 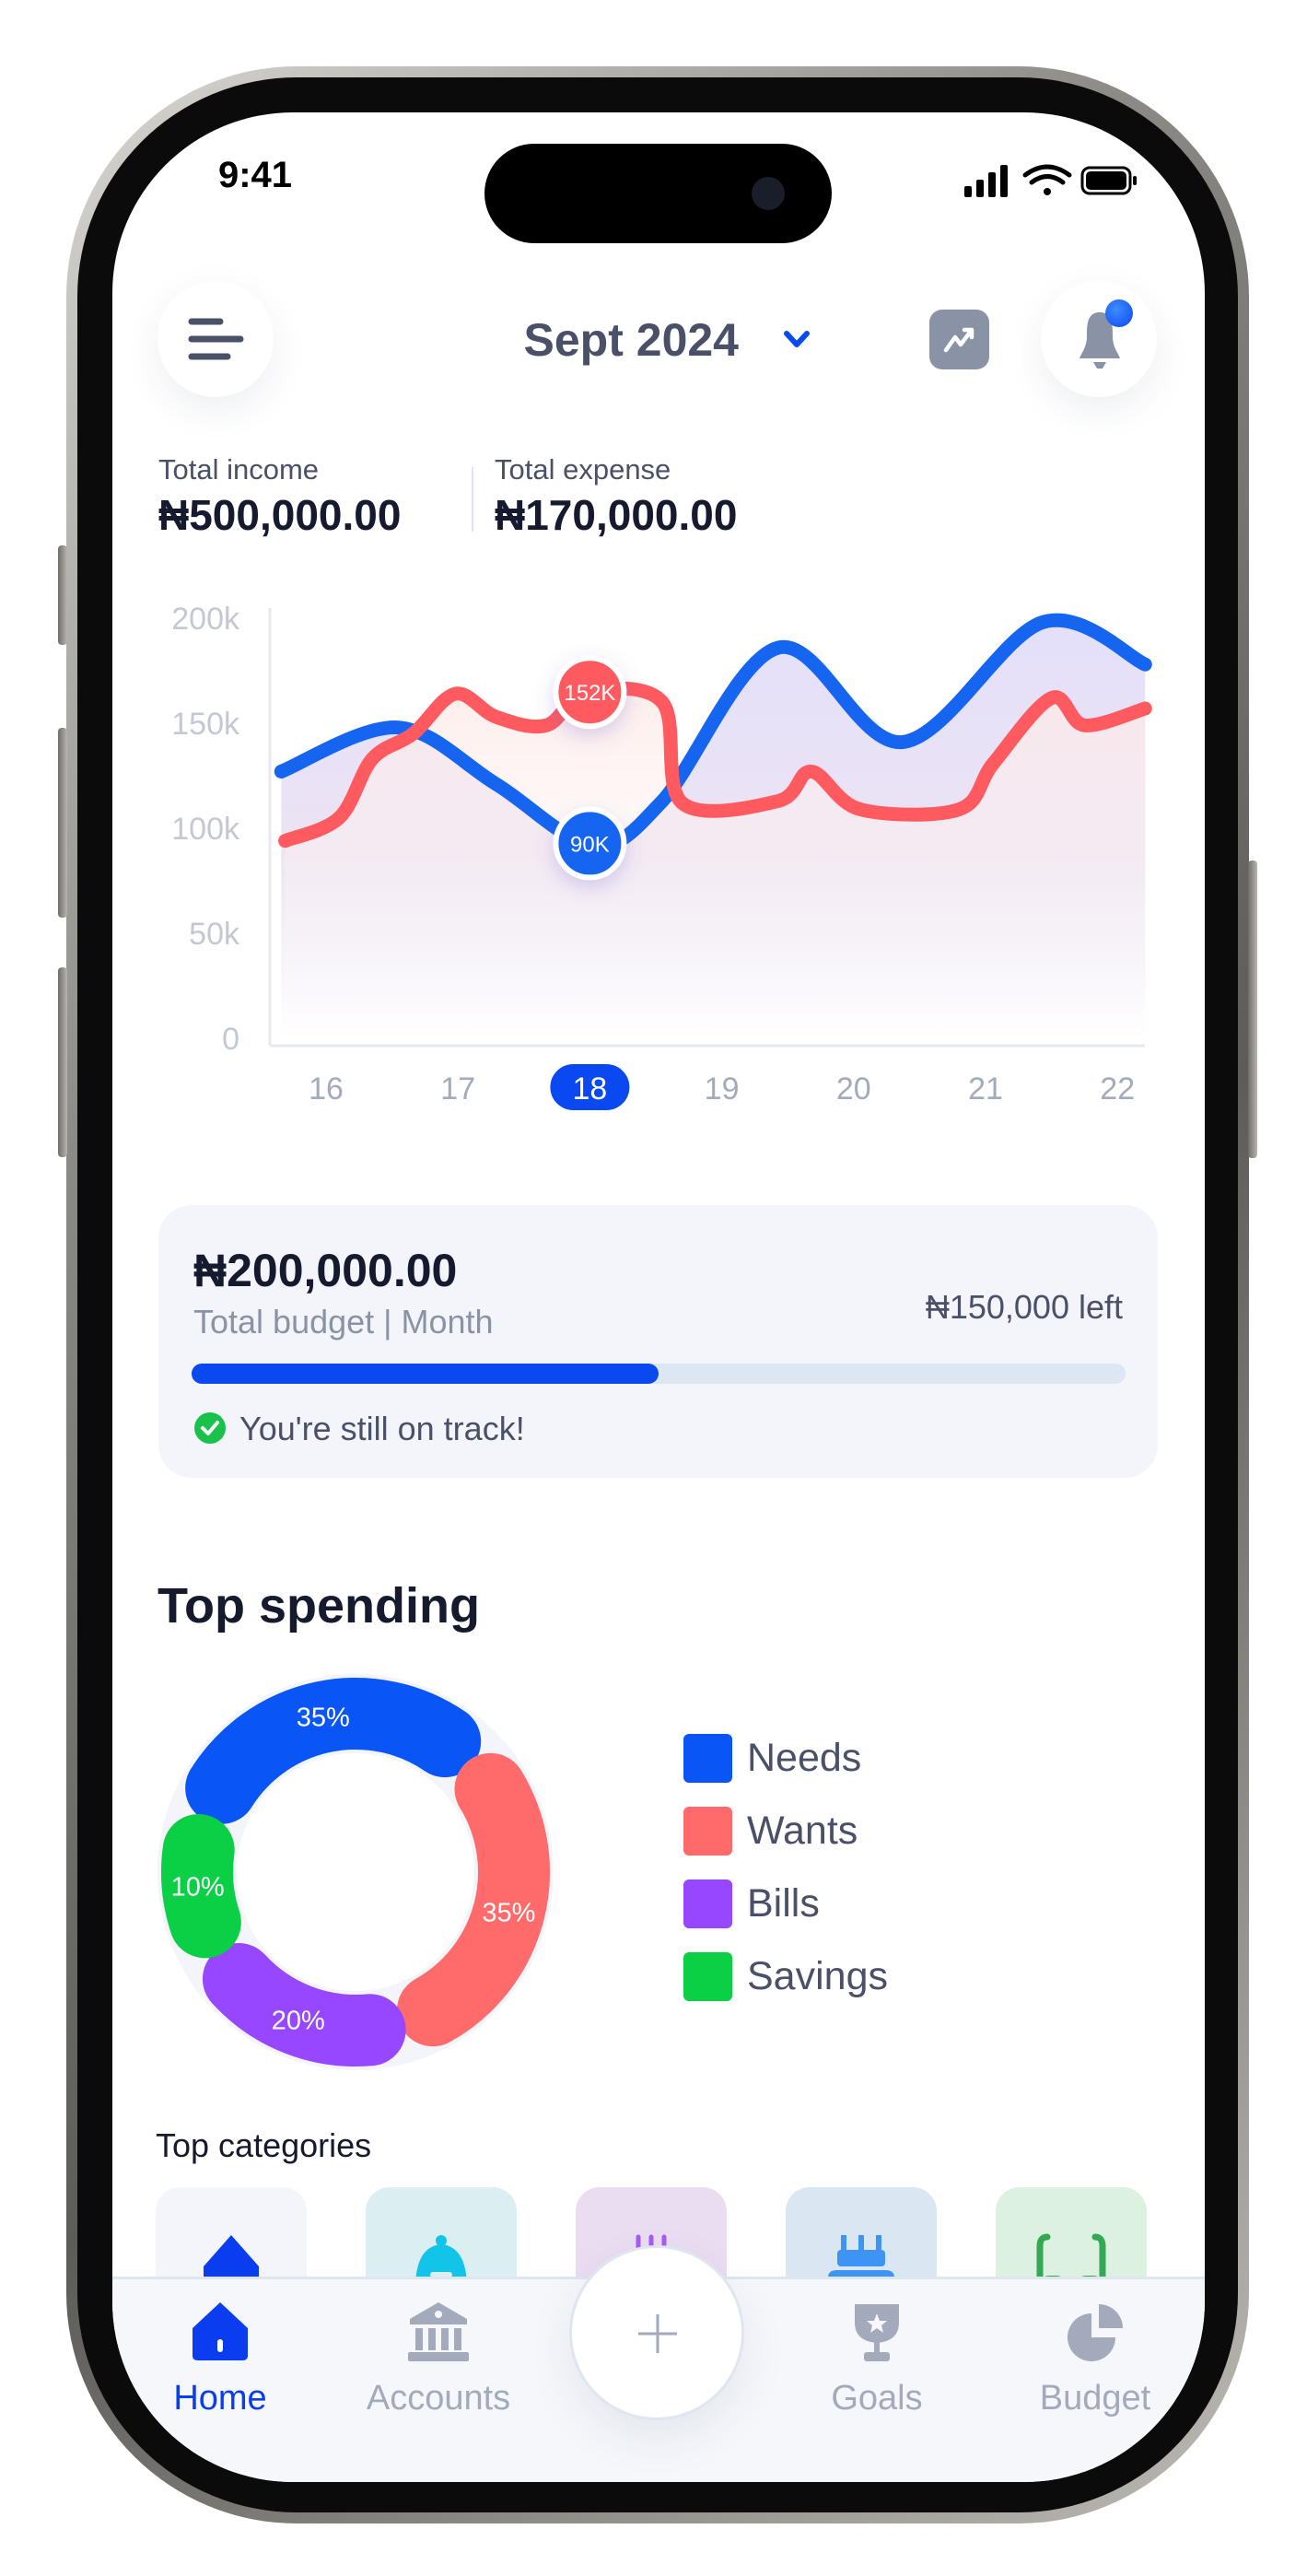 I want to click on nav-label: Accounts, so click(x=439, y=2398).